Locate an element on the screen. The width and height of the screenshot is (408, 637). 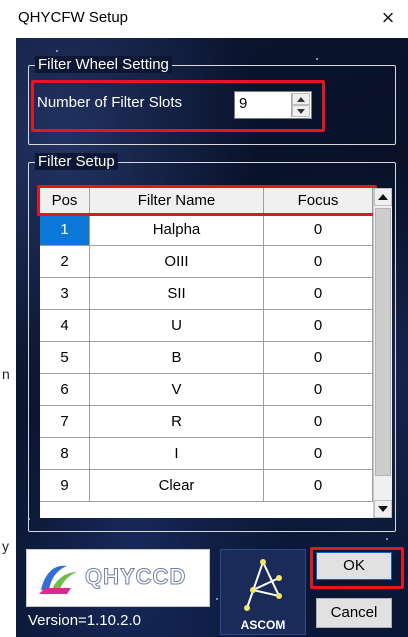
ascom-constellation-icon is located at coordinates (263, 585).